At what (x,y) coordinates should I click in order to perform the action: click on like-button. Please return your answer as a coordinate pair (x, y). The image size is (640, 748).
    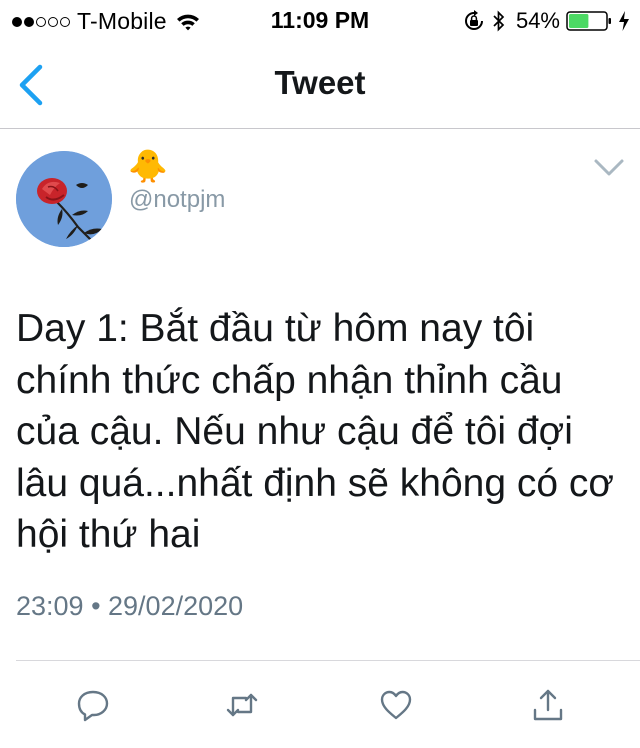
    Looking at the image, I should click on (396, 705).